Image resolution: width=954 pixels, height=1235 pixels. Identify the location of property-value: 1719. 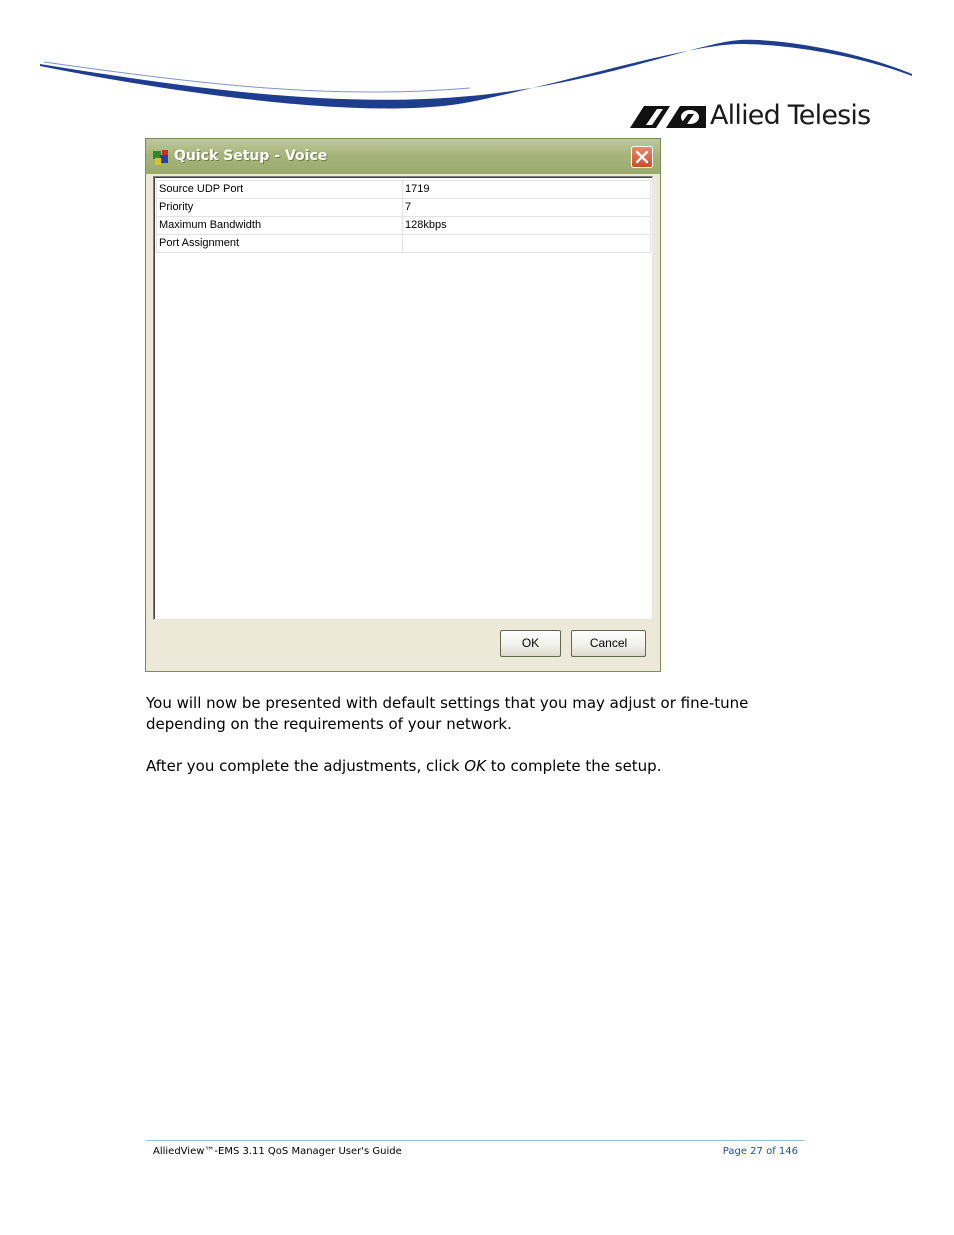
(526, 189).